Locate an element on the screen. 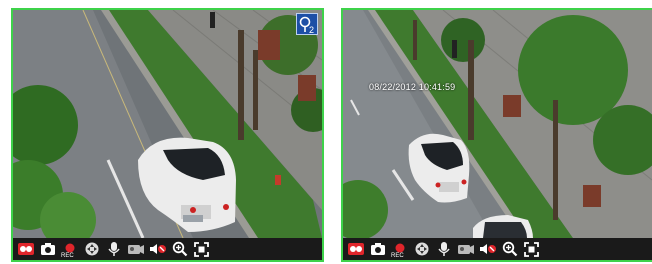 This screenshot has width=652, height=264. svg-text: 2 is located at coordinates (311, 29).